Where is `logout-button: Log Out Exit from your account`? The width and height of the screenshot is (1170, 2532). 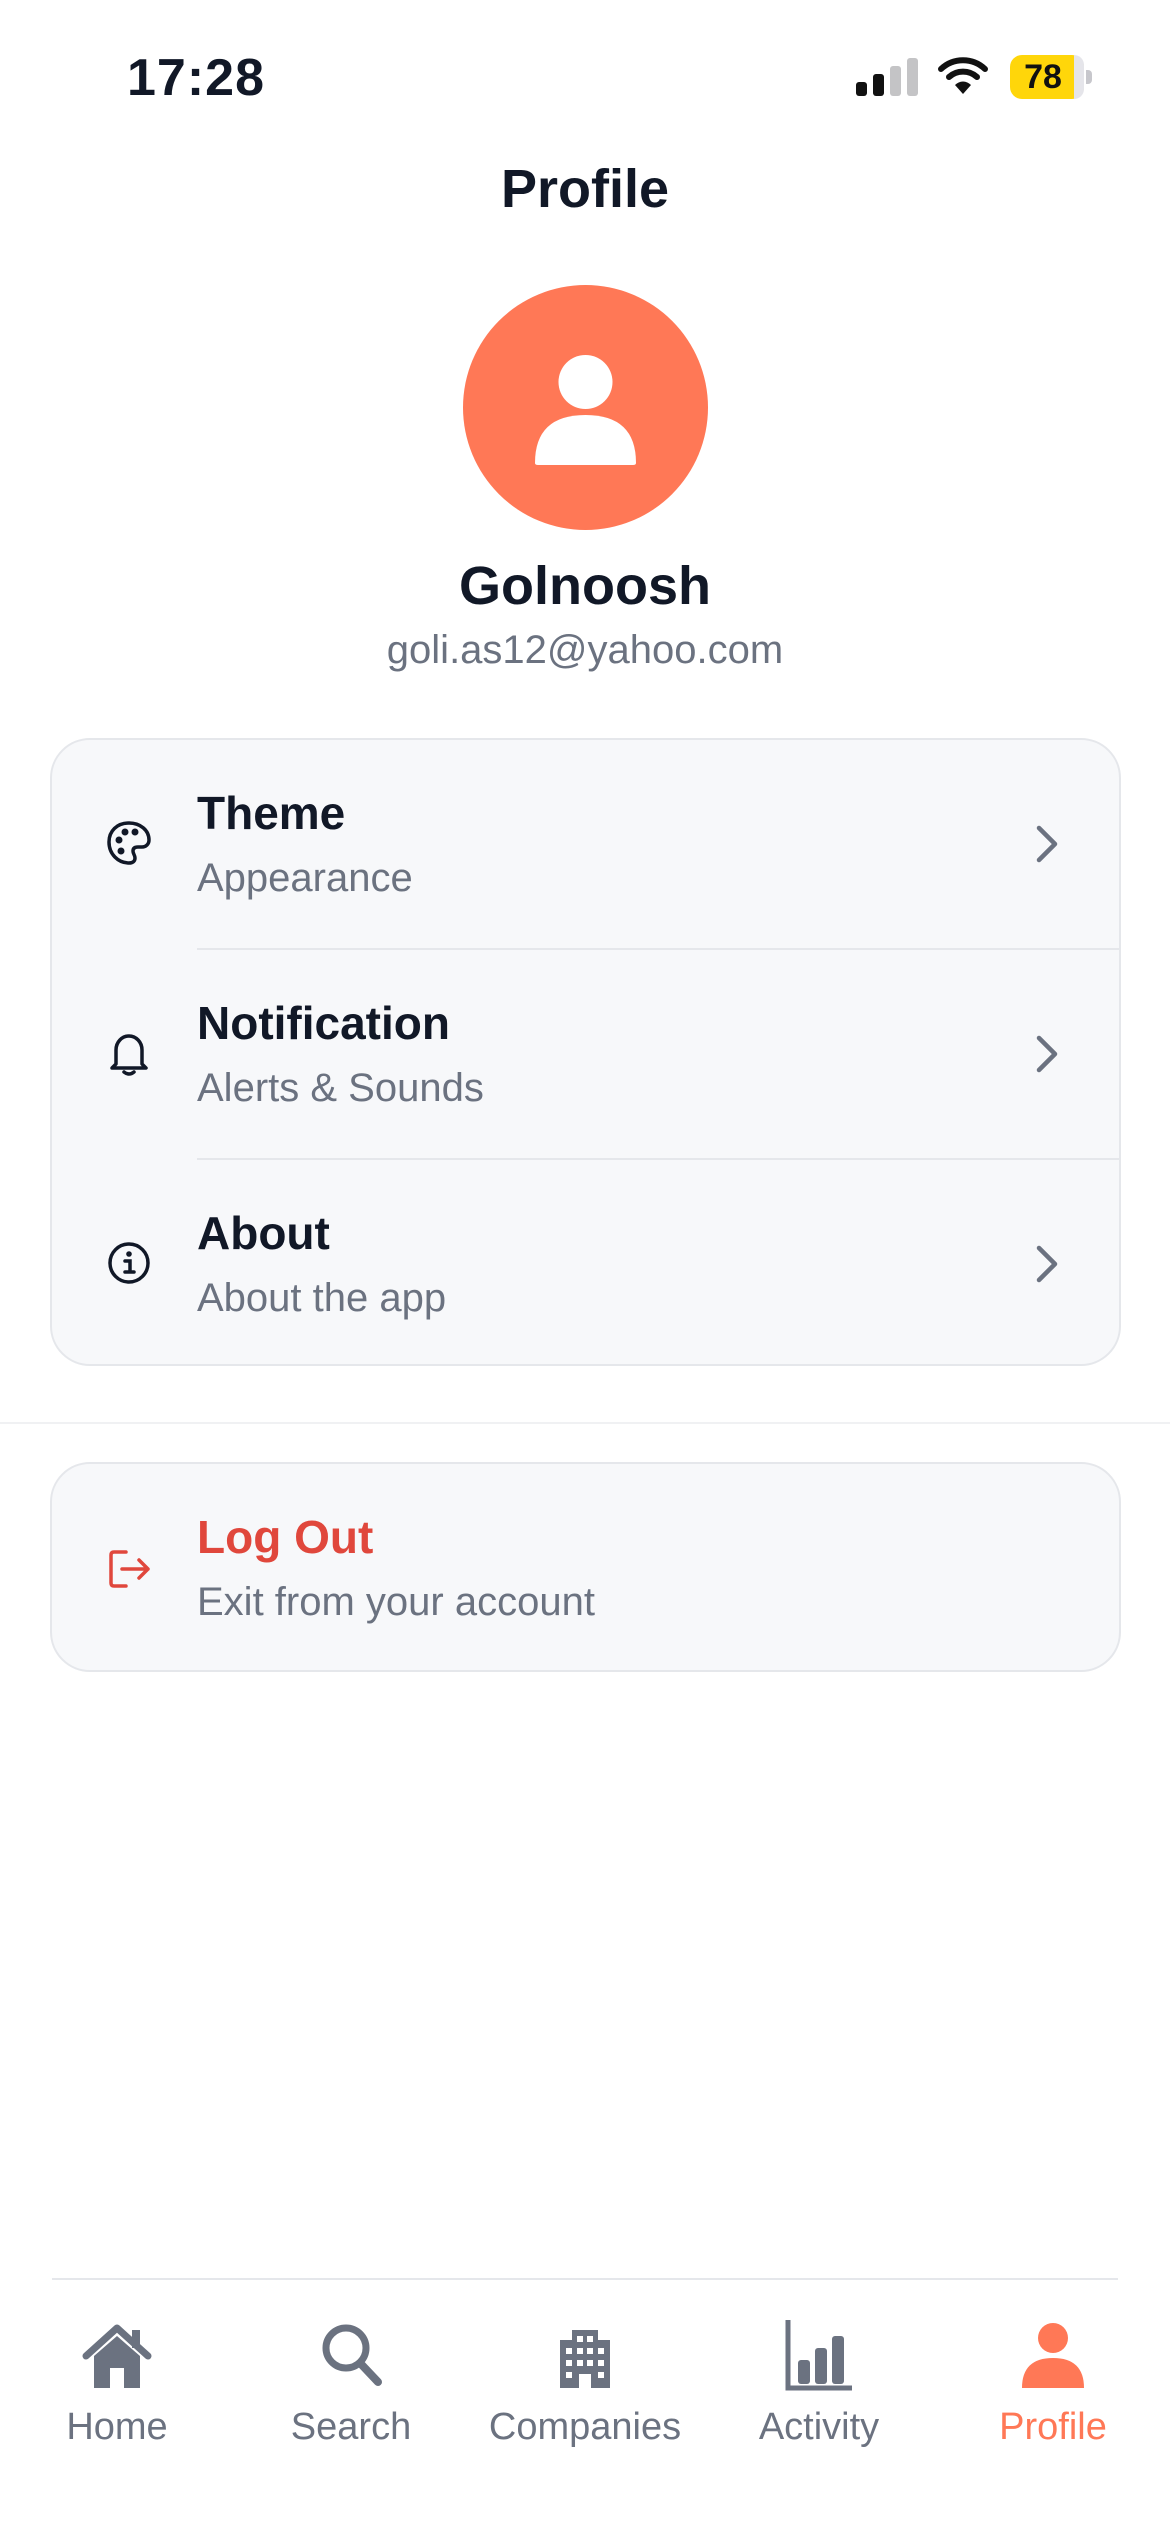
logout-button: Log Out Exit from your account is located at coordinates (585, 1567).